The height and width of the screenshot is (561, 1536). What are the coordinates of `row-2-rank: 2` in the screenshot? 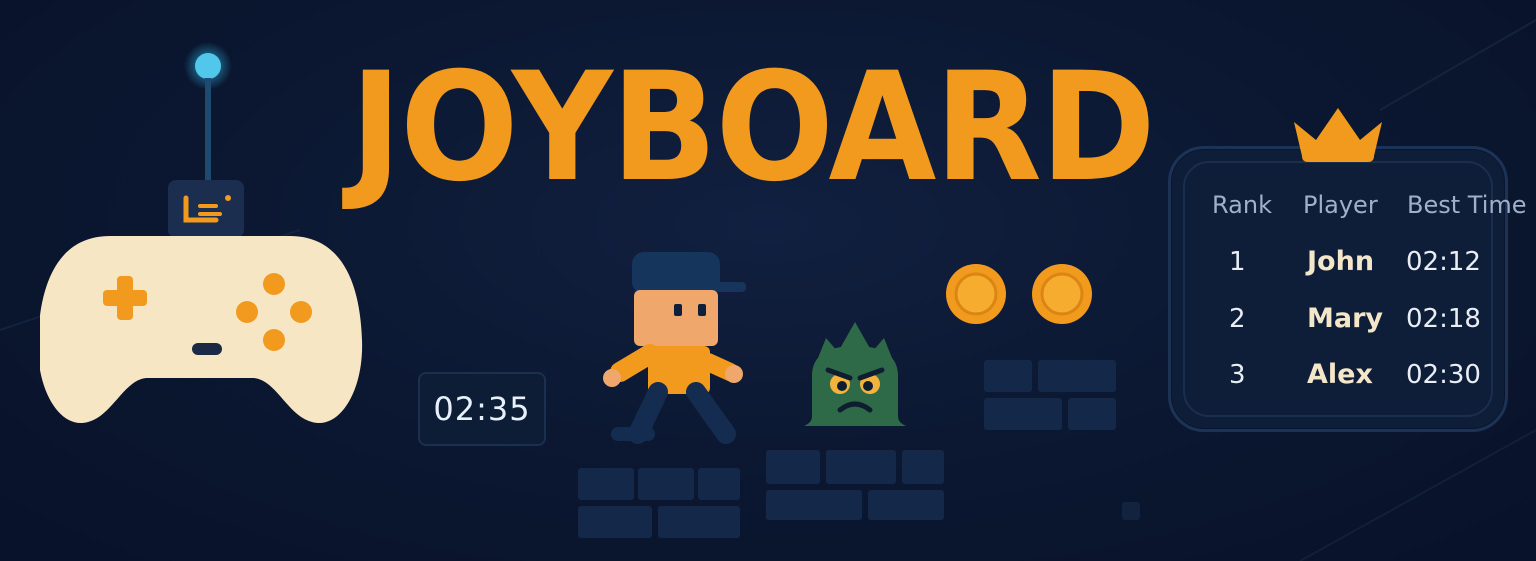 It's located at (1237, 319).